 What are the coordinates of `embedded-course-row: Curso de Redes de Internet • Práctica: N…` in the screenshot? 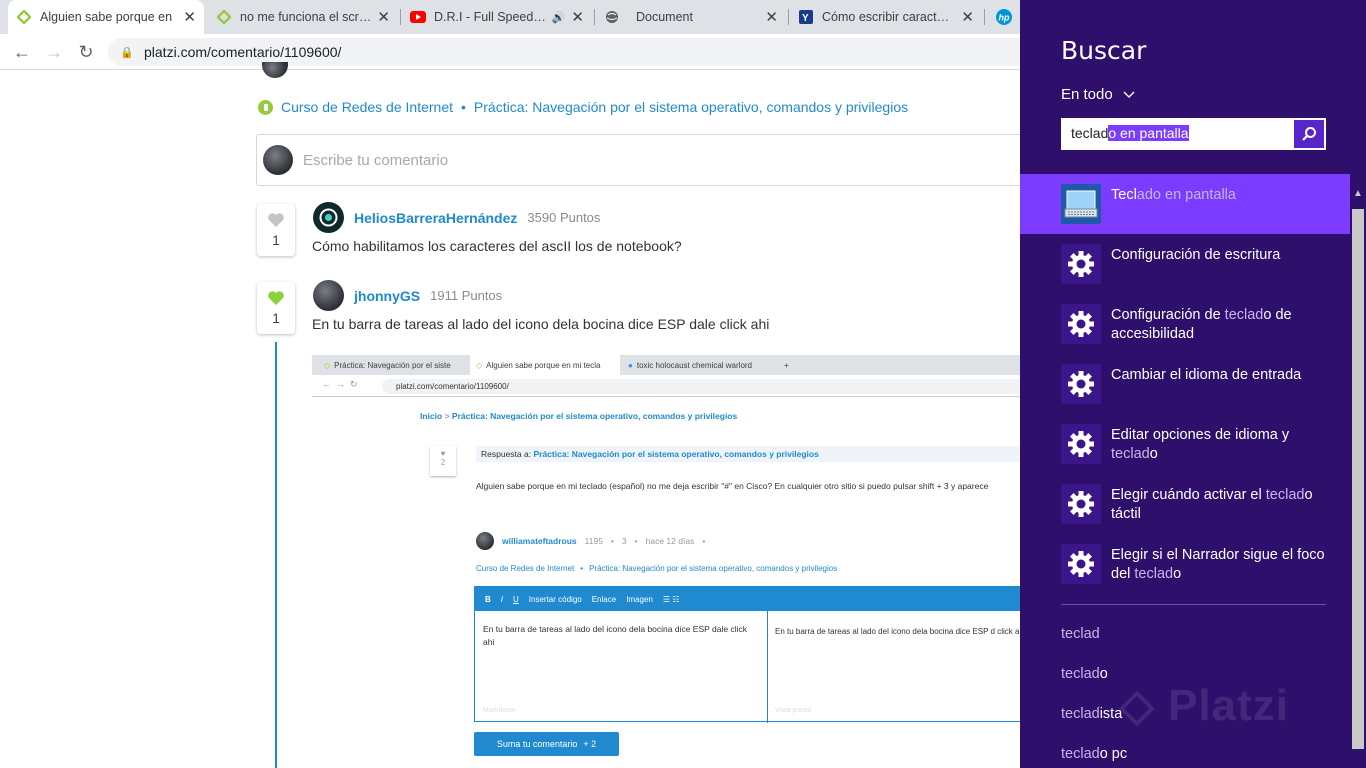 It's located at (657, 568).